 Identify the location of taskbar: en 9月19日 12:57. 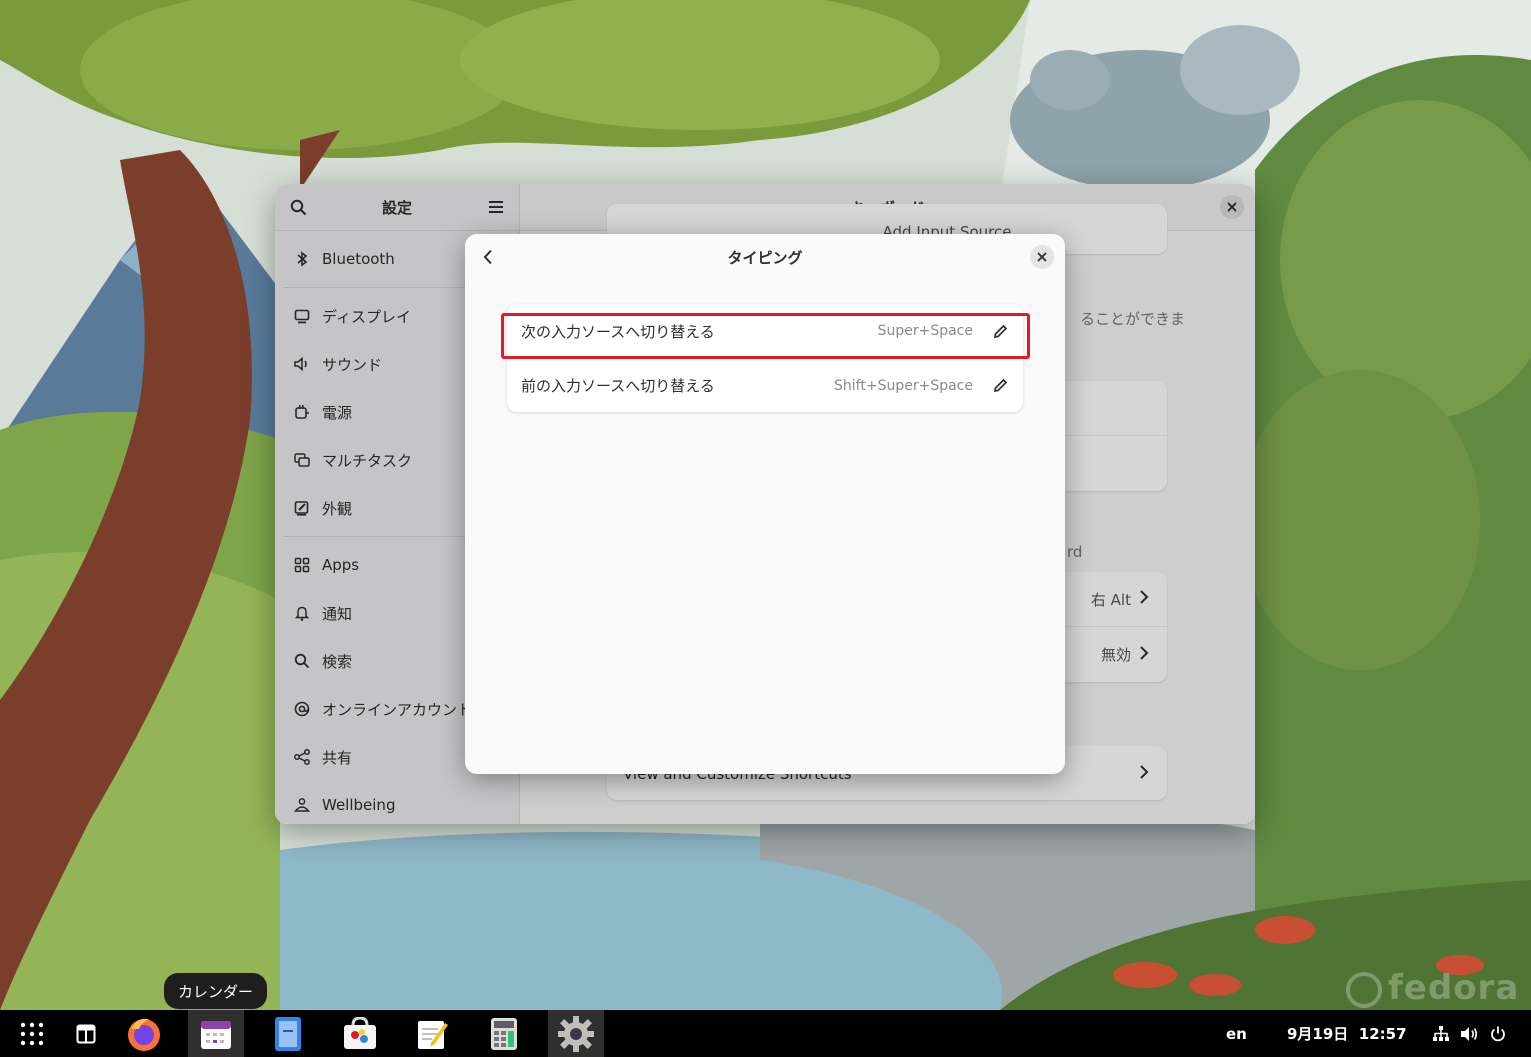
(765, 1033).